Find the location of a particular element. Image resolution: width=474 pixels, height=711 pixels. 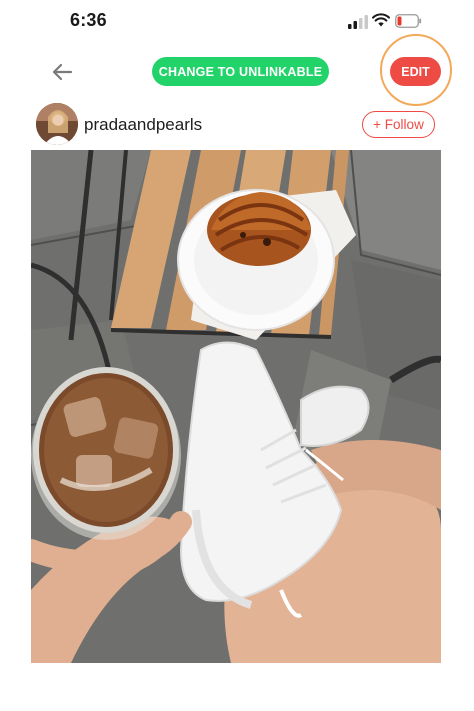

status-time: 6:36 is located at coordinates (88, 20).